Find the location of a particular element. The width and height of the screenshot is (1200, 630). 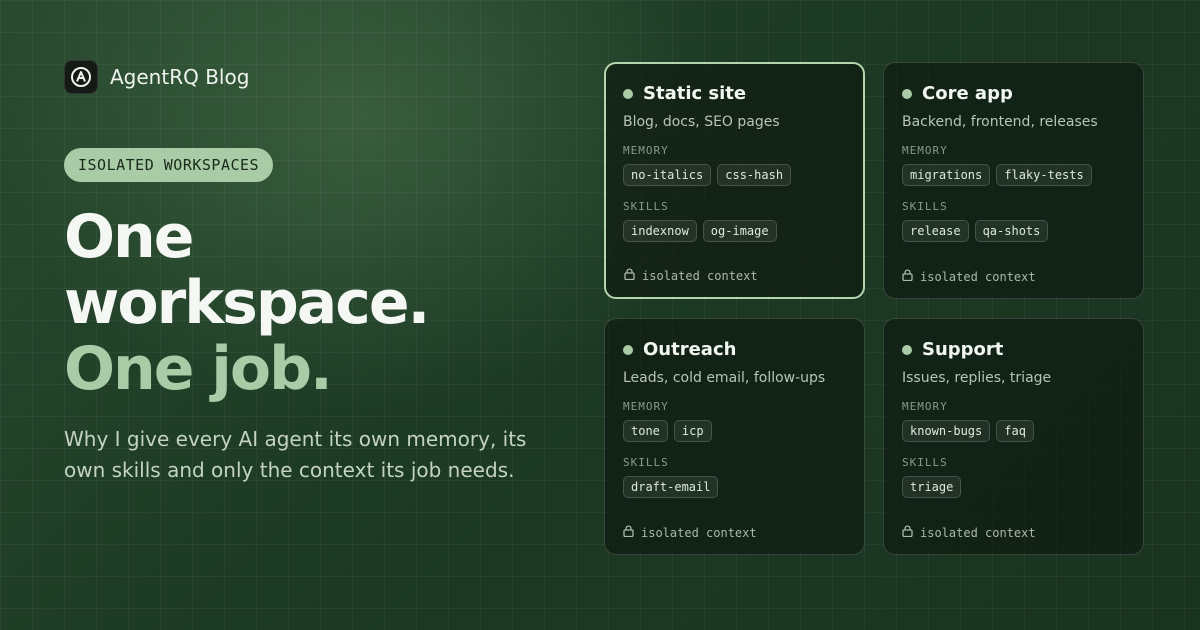

memory-tag: no-italics is located at coordinates (667, 175).